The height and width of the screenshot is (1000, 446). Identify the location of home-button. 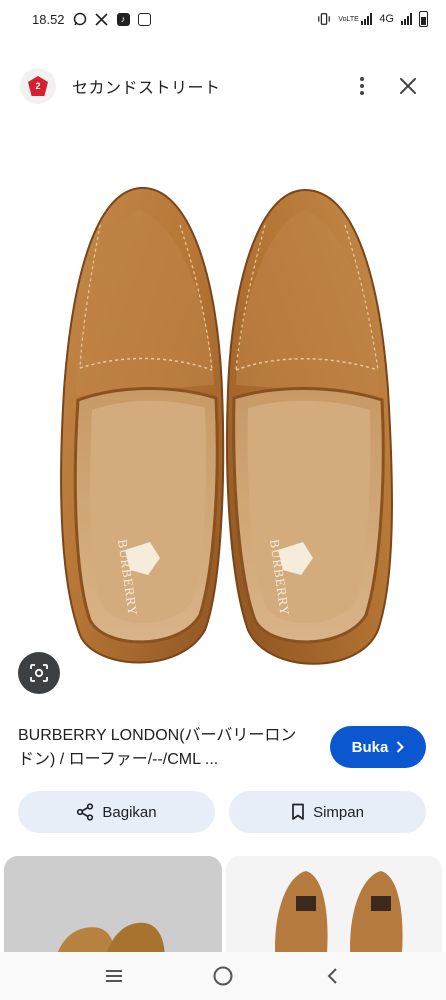
(223, 976).